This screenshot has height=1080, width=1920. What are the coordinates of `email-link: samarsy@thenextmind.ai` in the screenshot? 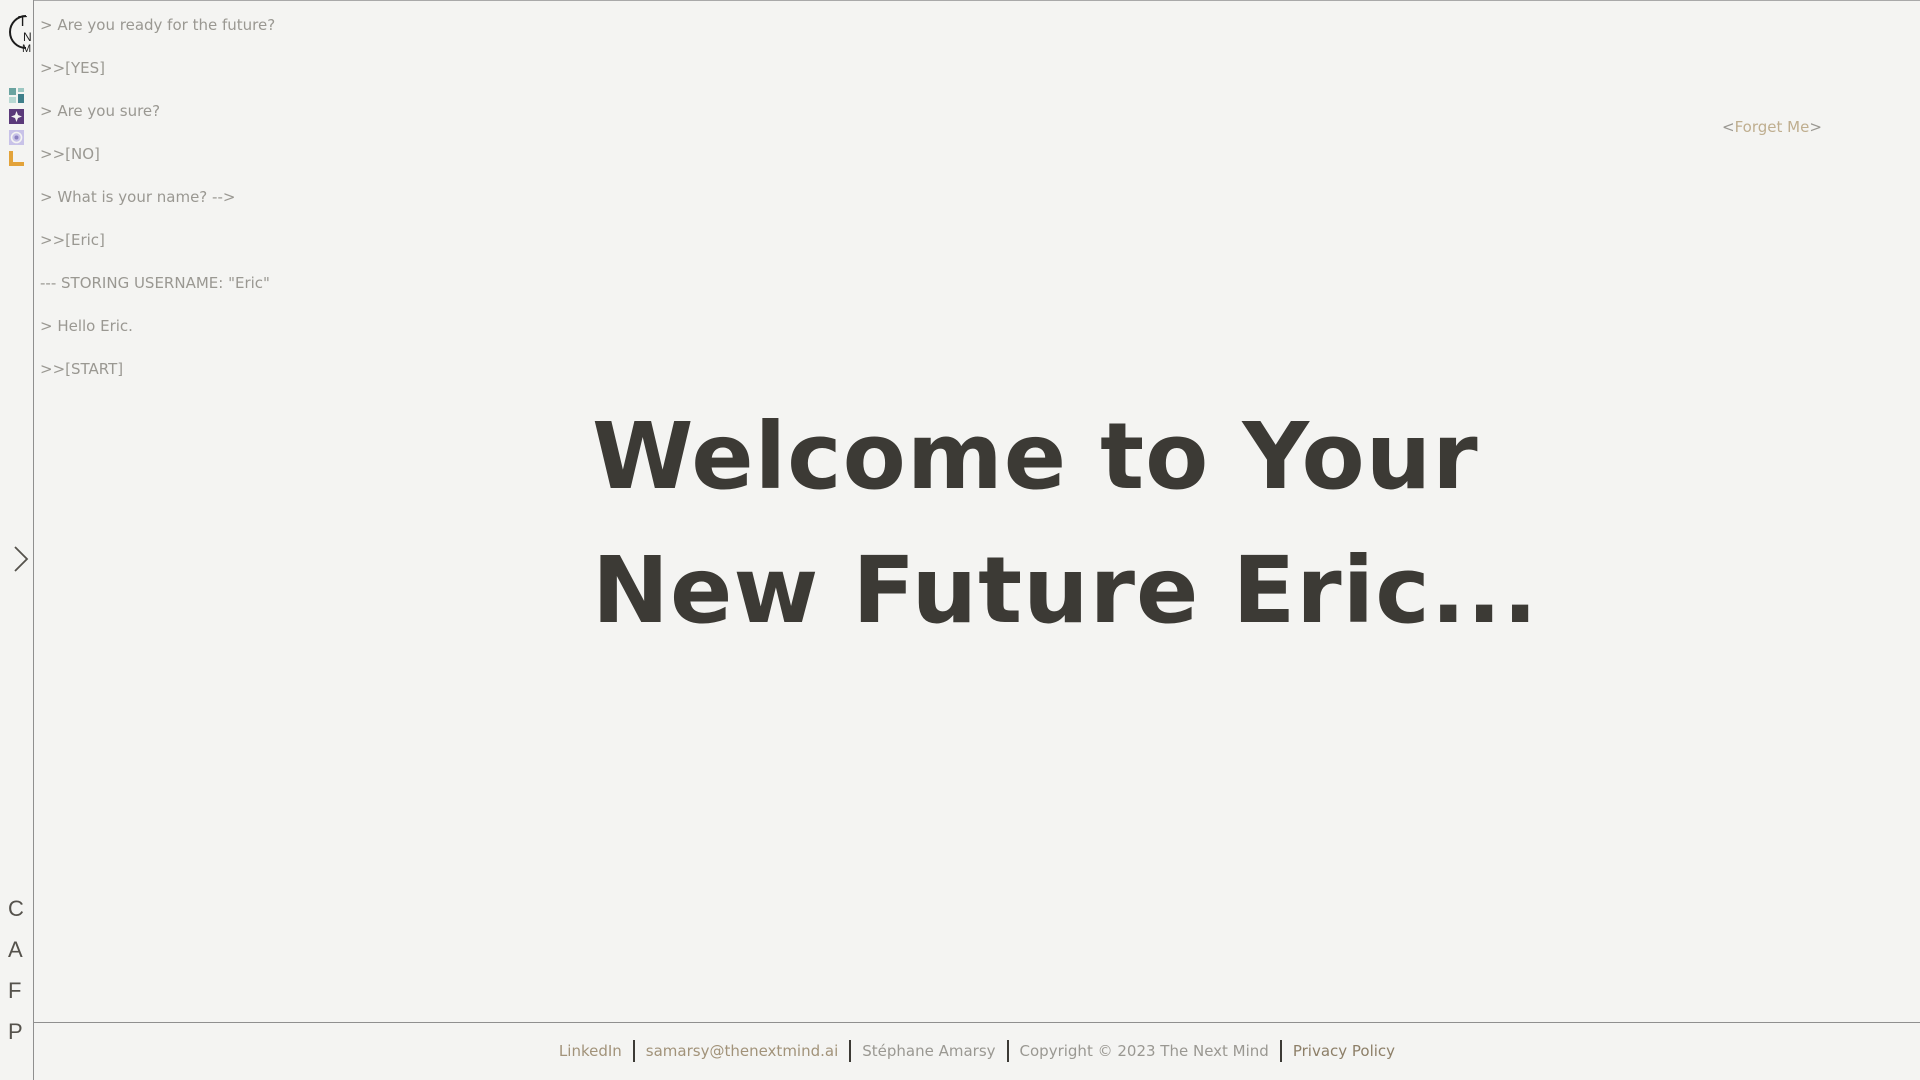 It's located at (742, 1051).